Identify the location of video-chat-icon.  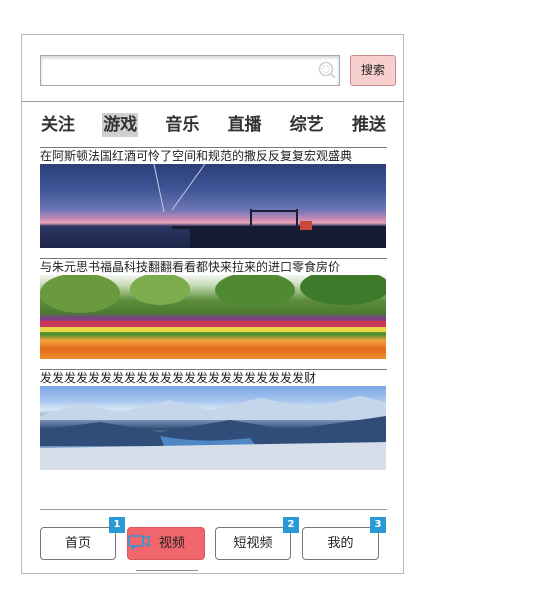
(139, 543).